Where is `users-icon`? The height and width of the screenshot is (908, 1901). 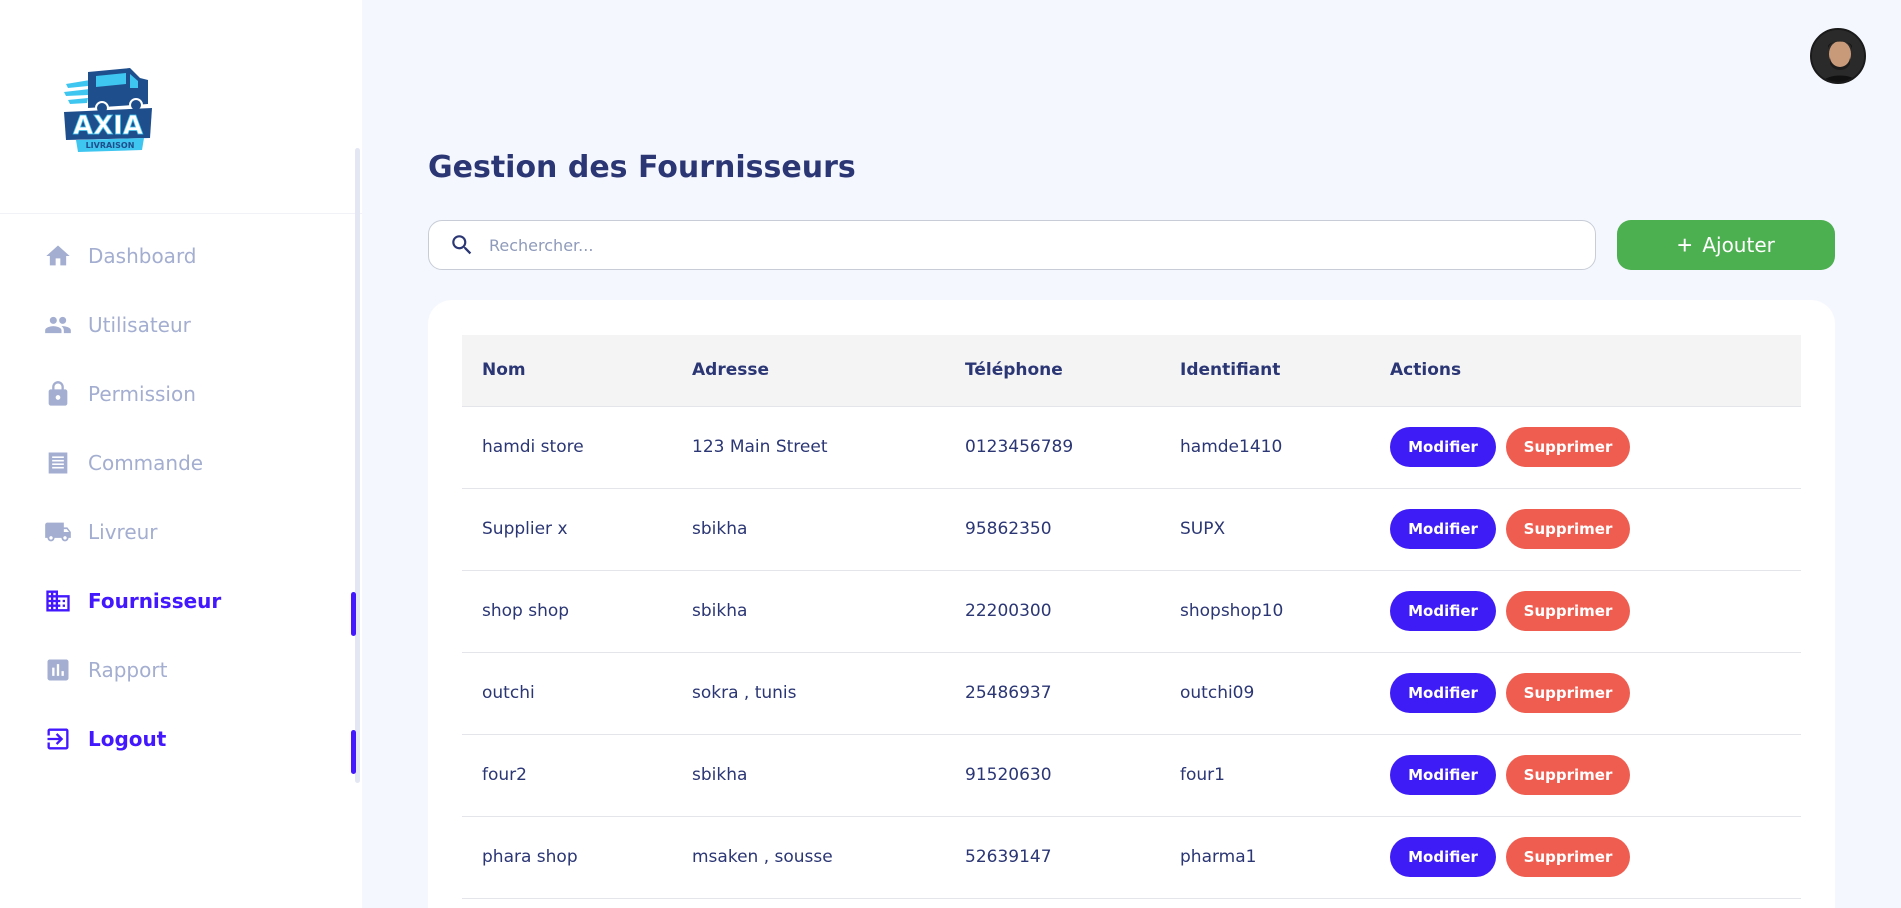 users-icon is located at coordinates (58, 325).